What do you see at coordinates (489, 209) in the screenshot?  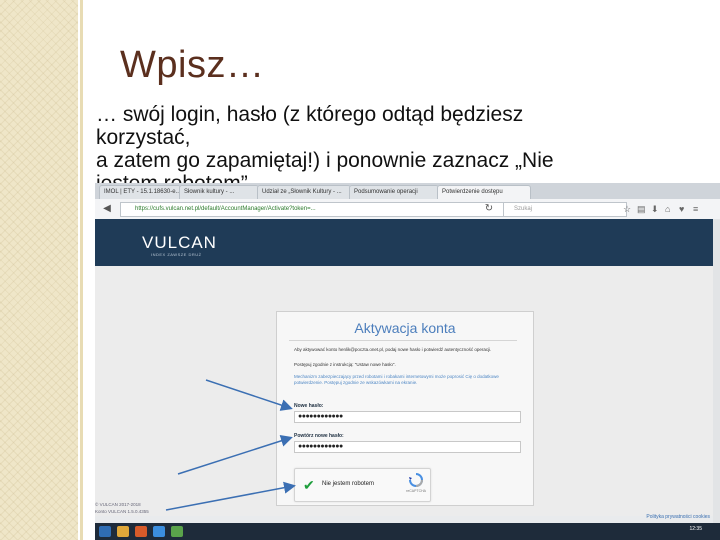 I see `reload-icon: ↻` at bounding box center [489, 209].